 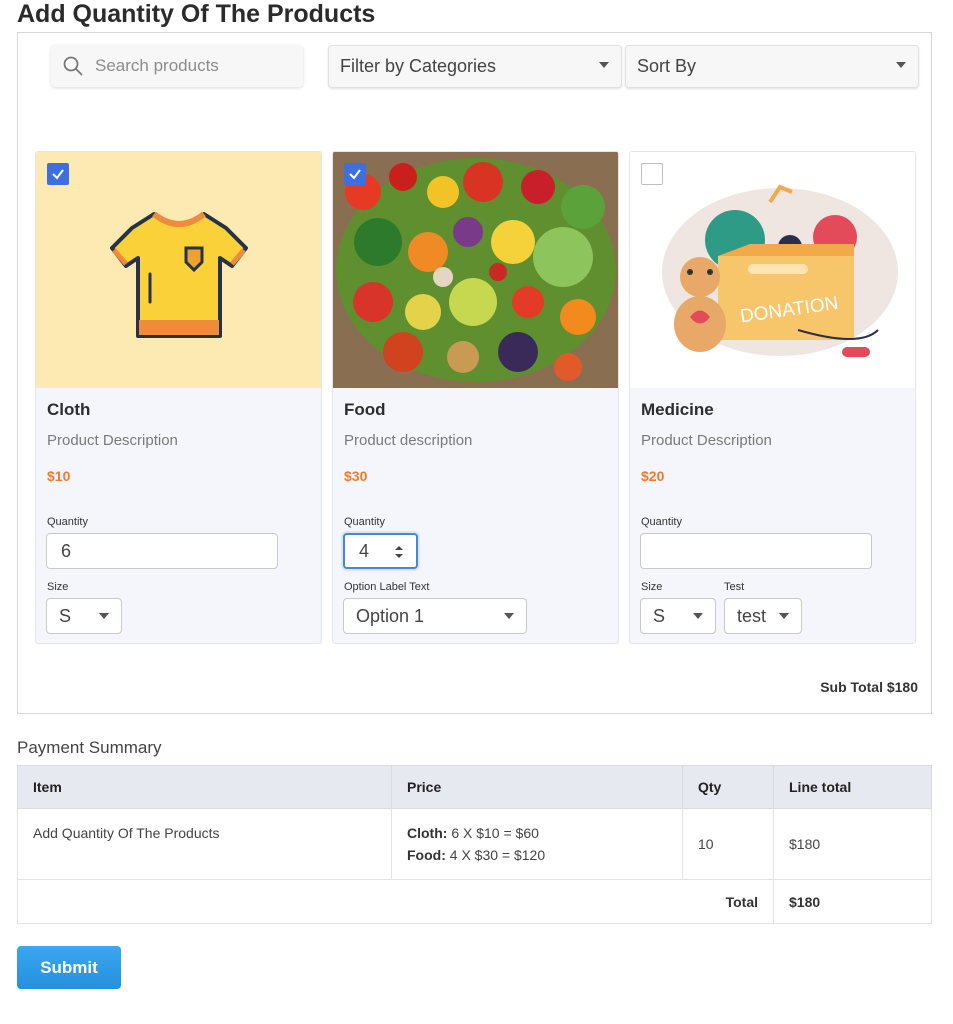 I want to click on price-line-label: Food:, so click(x=426, y=855).